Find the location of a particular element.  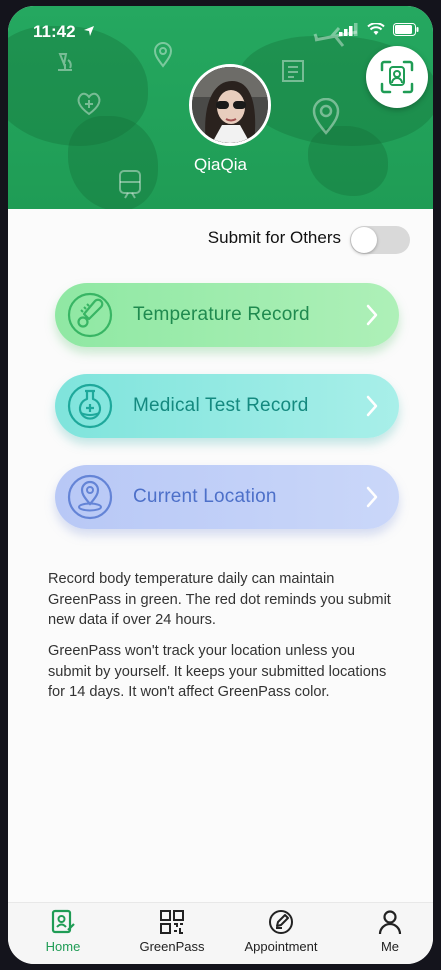

tab-home: Home is located at coordinates (63, 931).